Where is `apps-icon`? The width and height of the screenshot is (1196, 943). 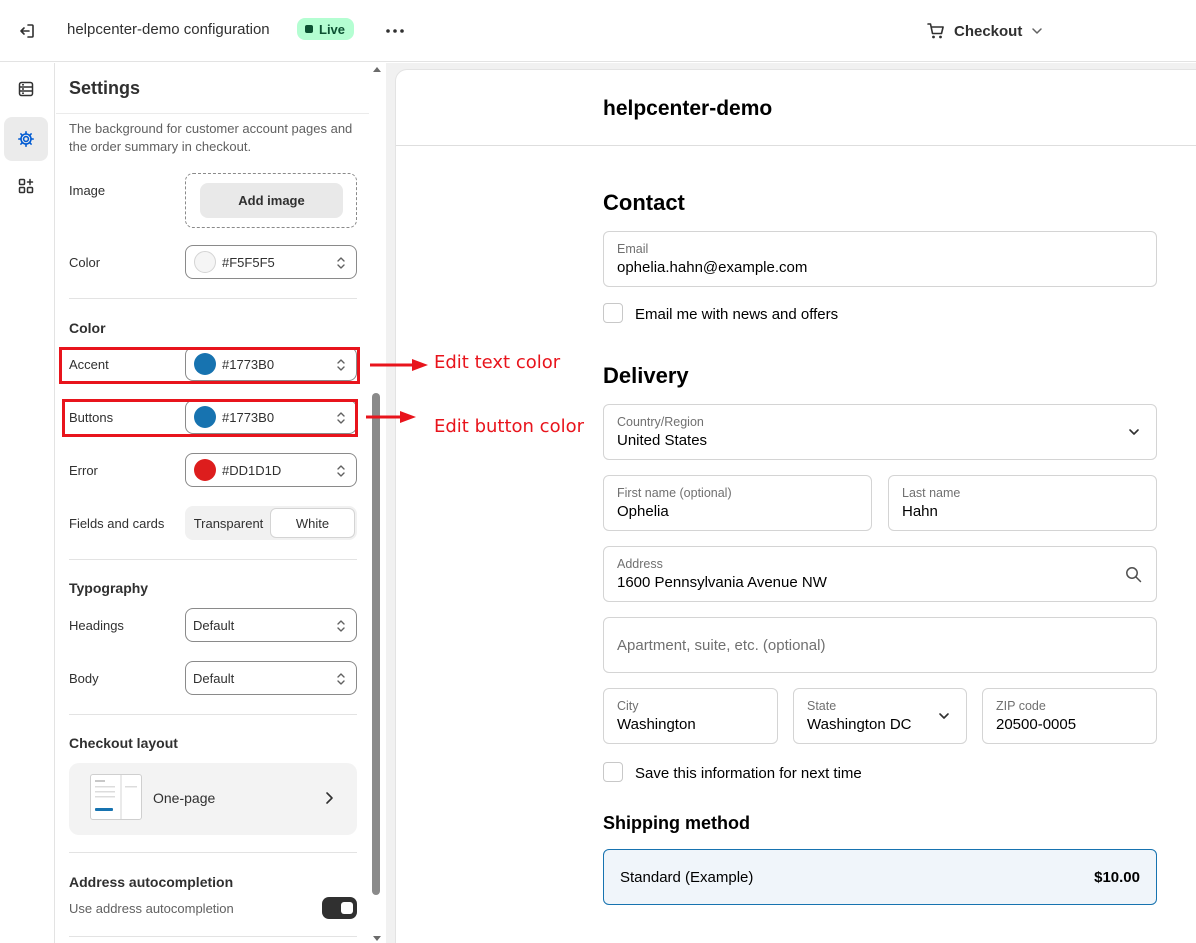
apps-icon is located at coordinates (26, 186).